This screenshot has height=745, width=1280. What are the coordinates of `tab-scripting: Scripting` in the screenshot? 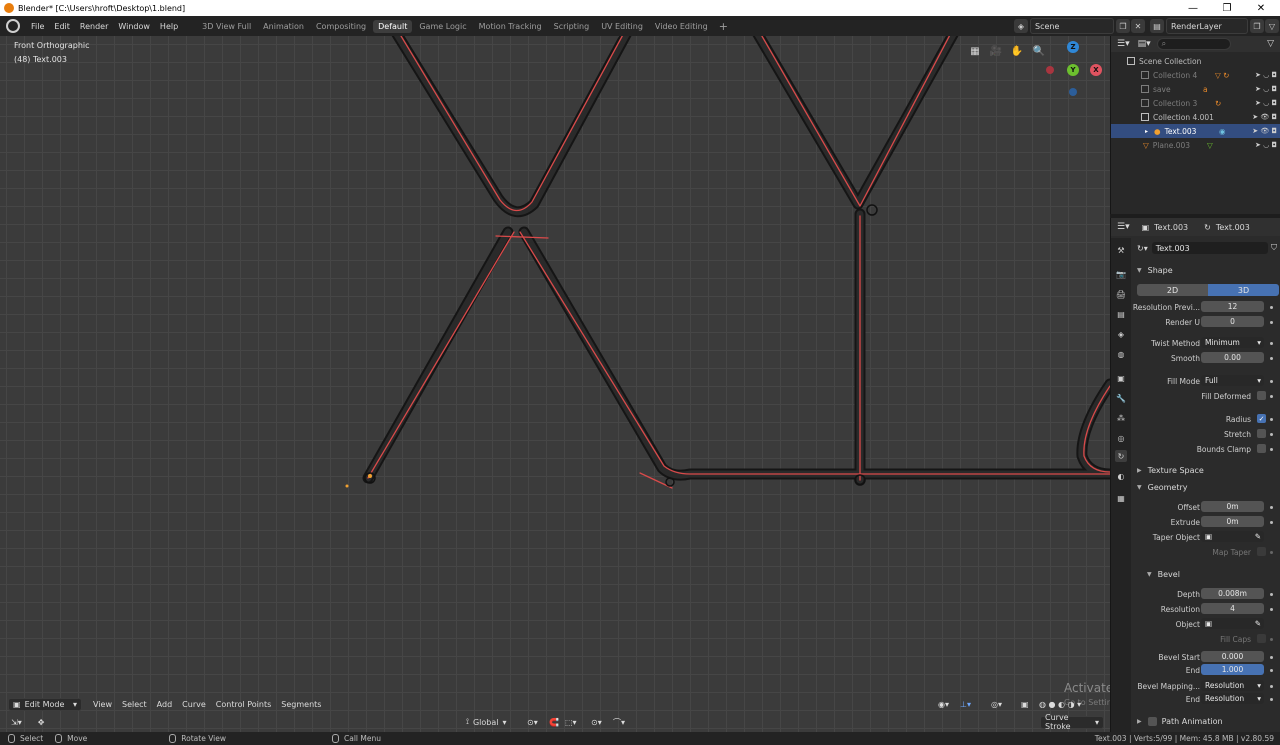 It's located at (572, 26).